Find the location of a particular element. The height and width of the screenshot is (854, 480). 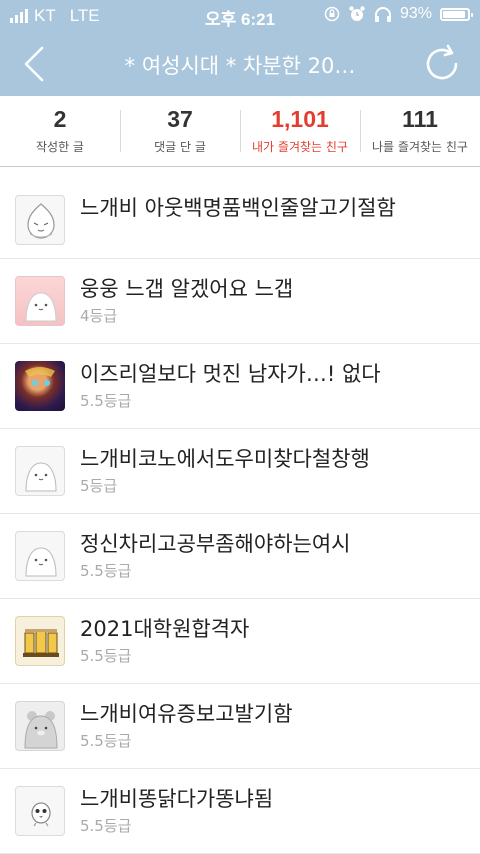

friend-name: 2021대학원합격자 is located at coordinates (165, 629).